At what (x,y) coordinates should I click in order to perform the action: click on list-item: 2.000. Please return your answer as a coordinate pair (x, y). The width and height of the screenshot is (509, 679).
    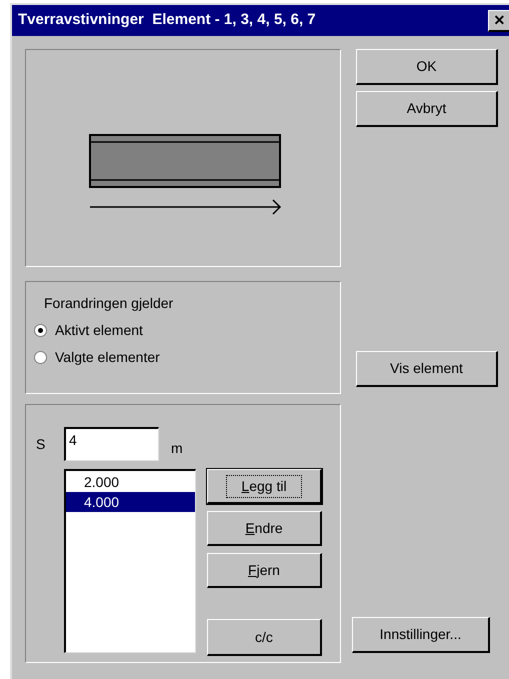
    Looking at the image, I should click on (130, 482).